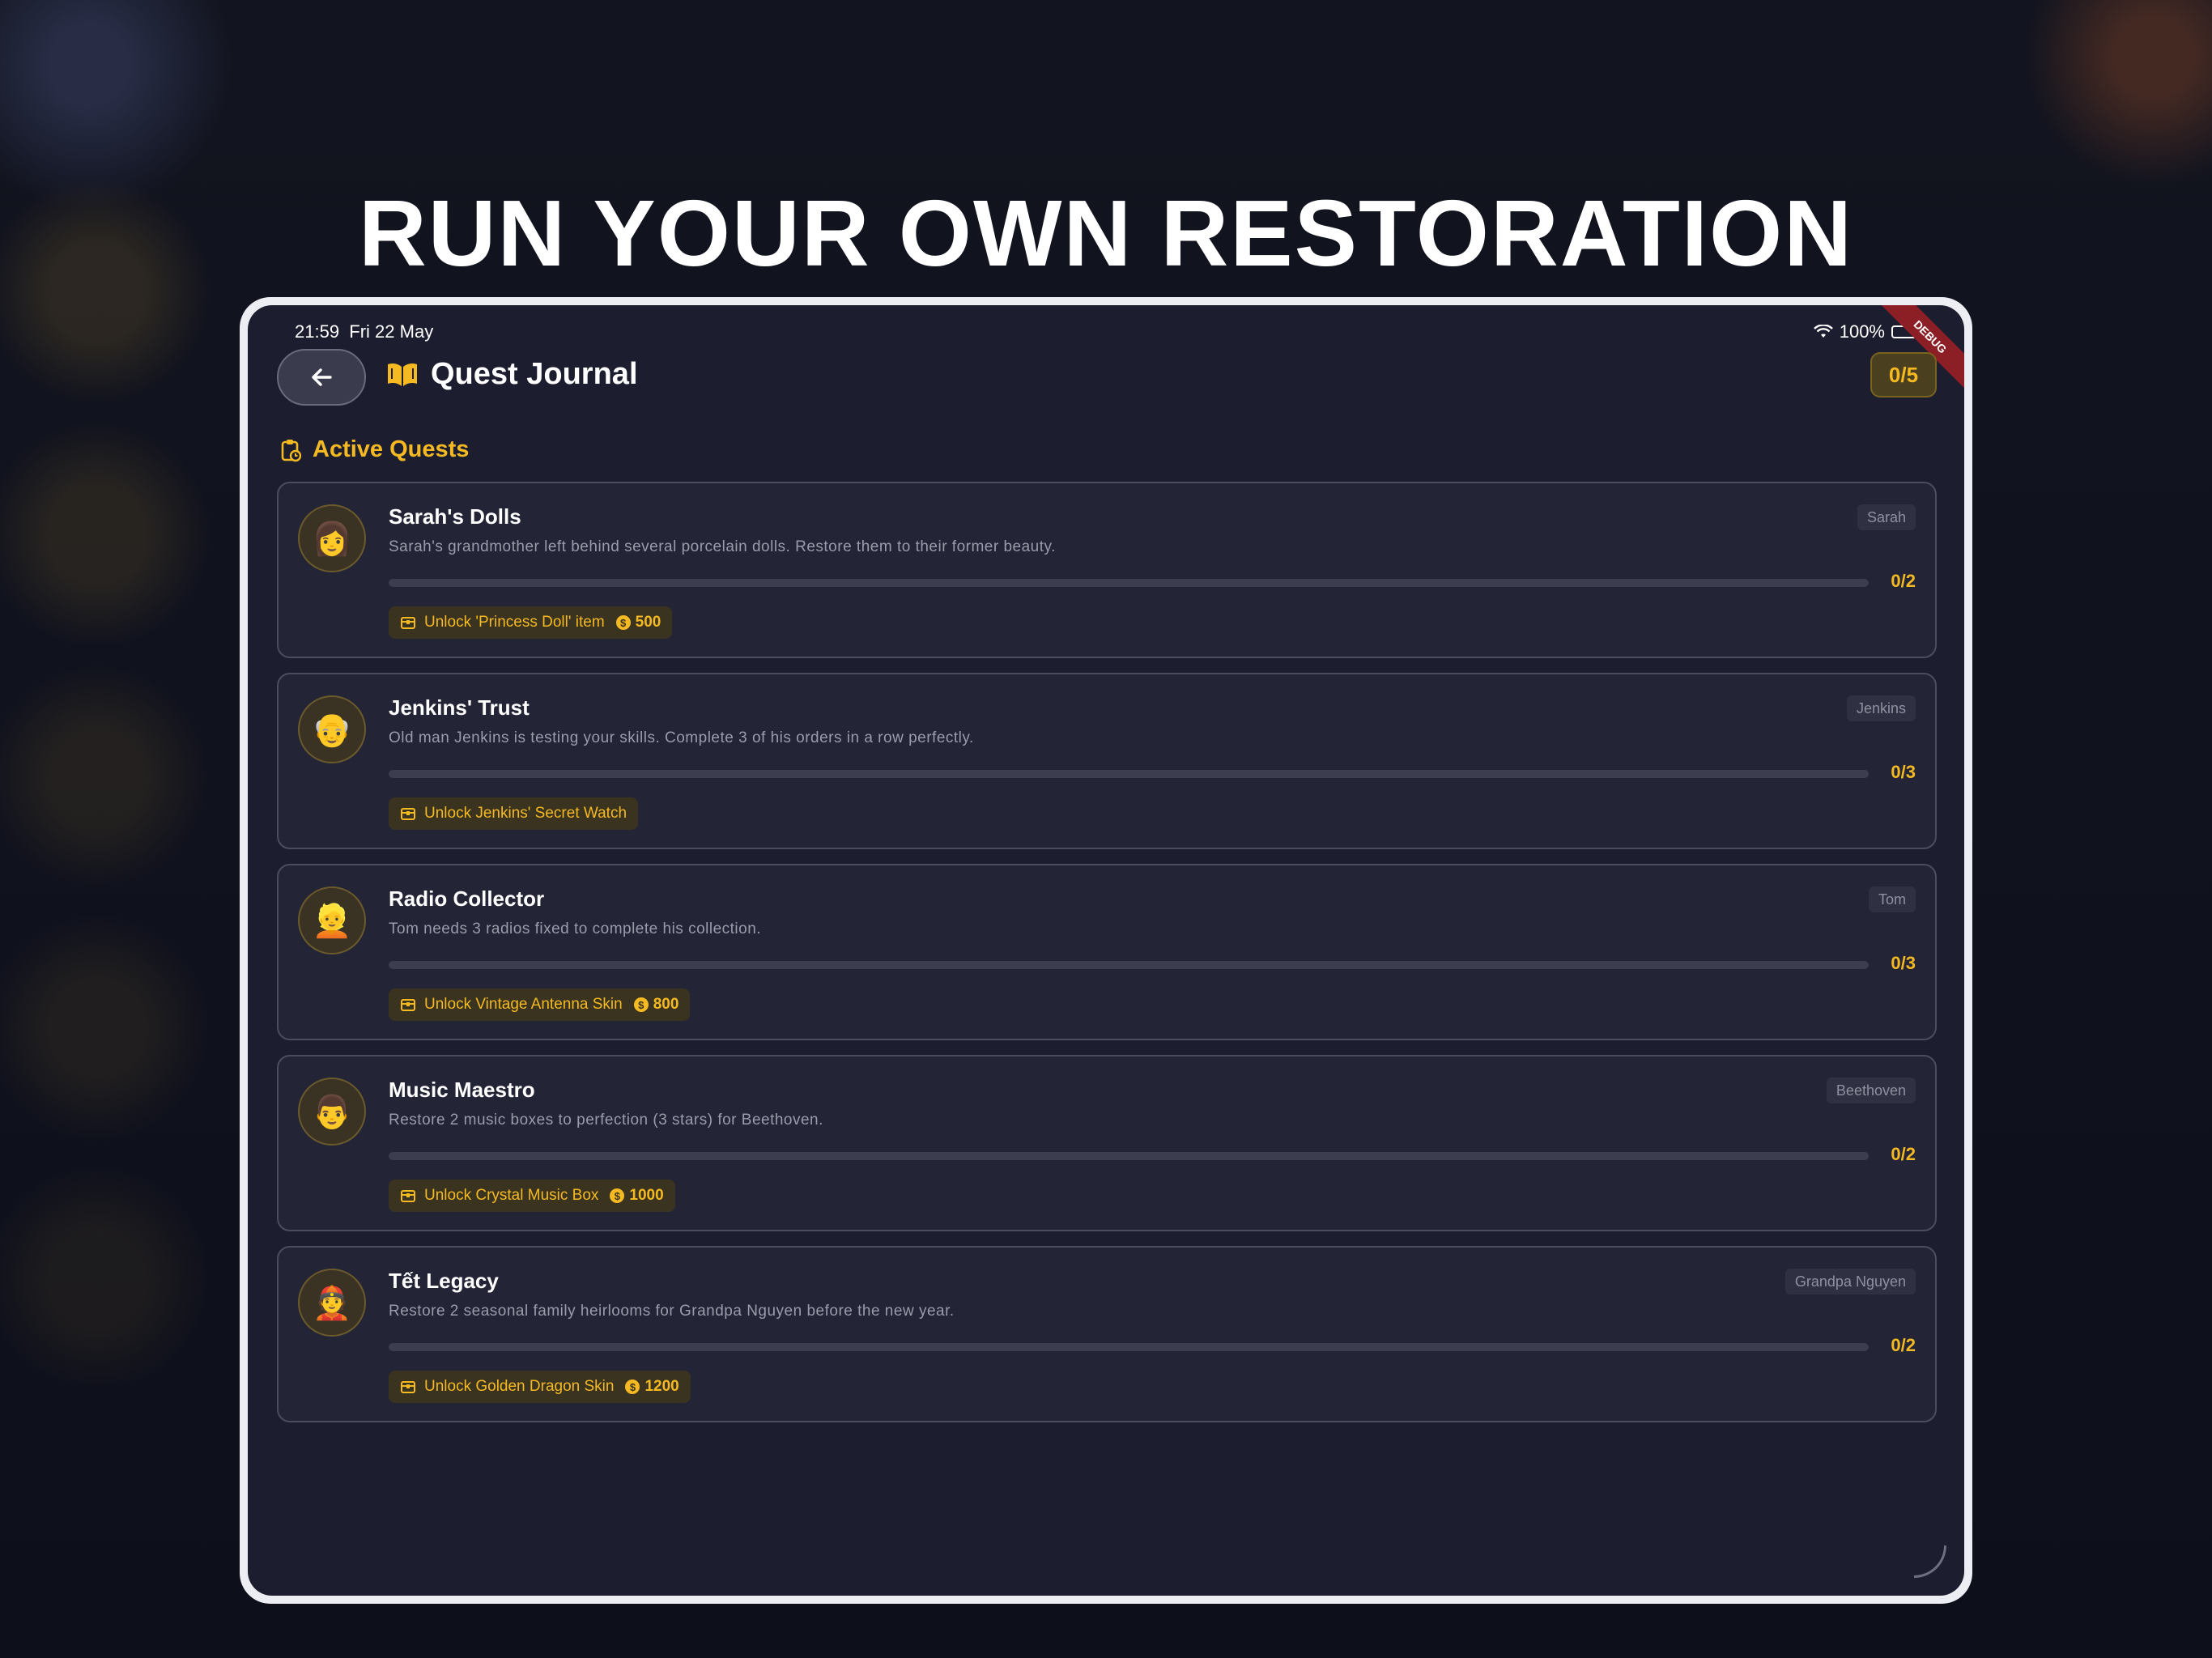 The height and width of the screenshot is (1658, 2212). Describe the element at coordinates (512, 1195) in the screenshot. I see `reward-label: Unlock Crystal Music Box` at that location.